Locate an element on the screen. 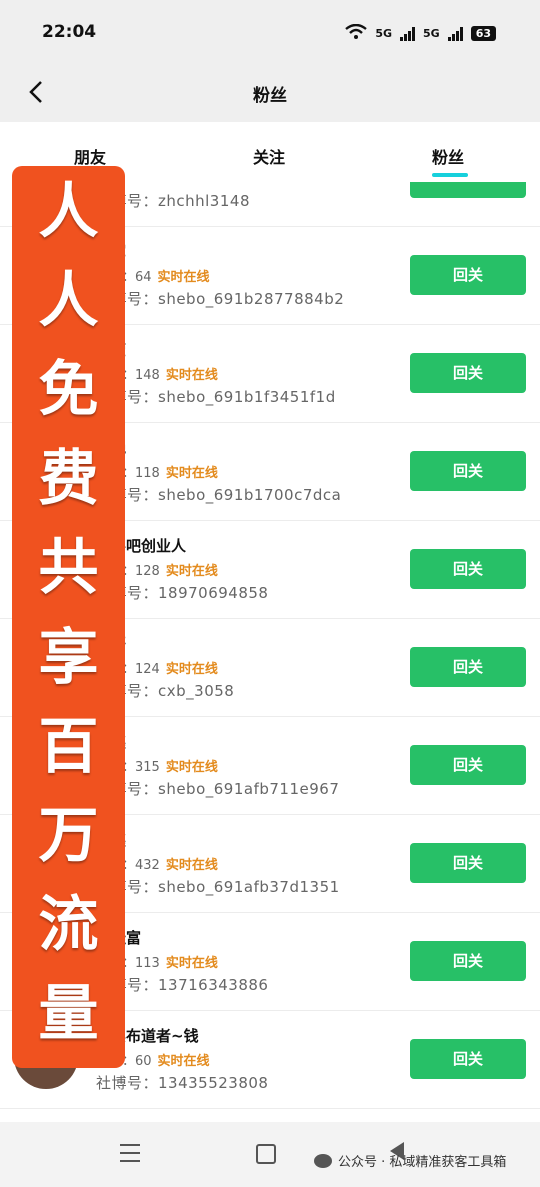  status-bar: 22:04 5G 5G 63 is located at coordinates (270, 32).